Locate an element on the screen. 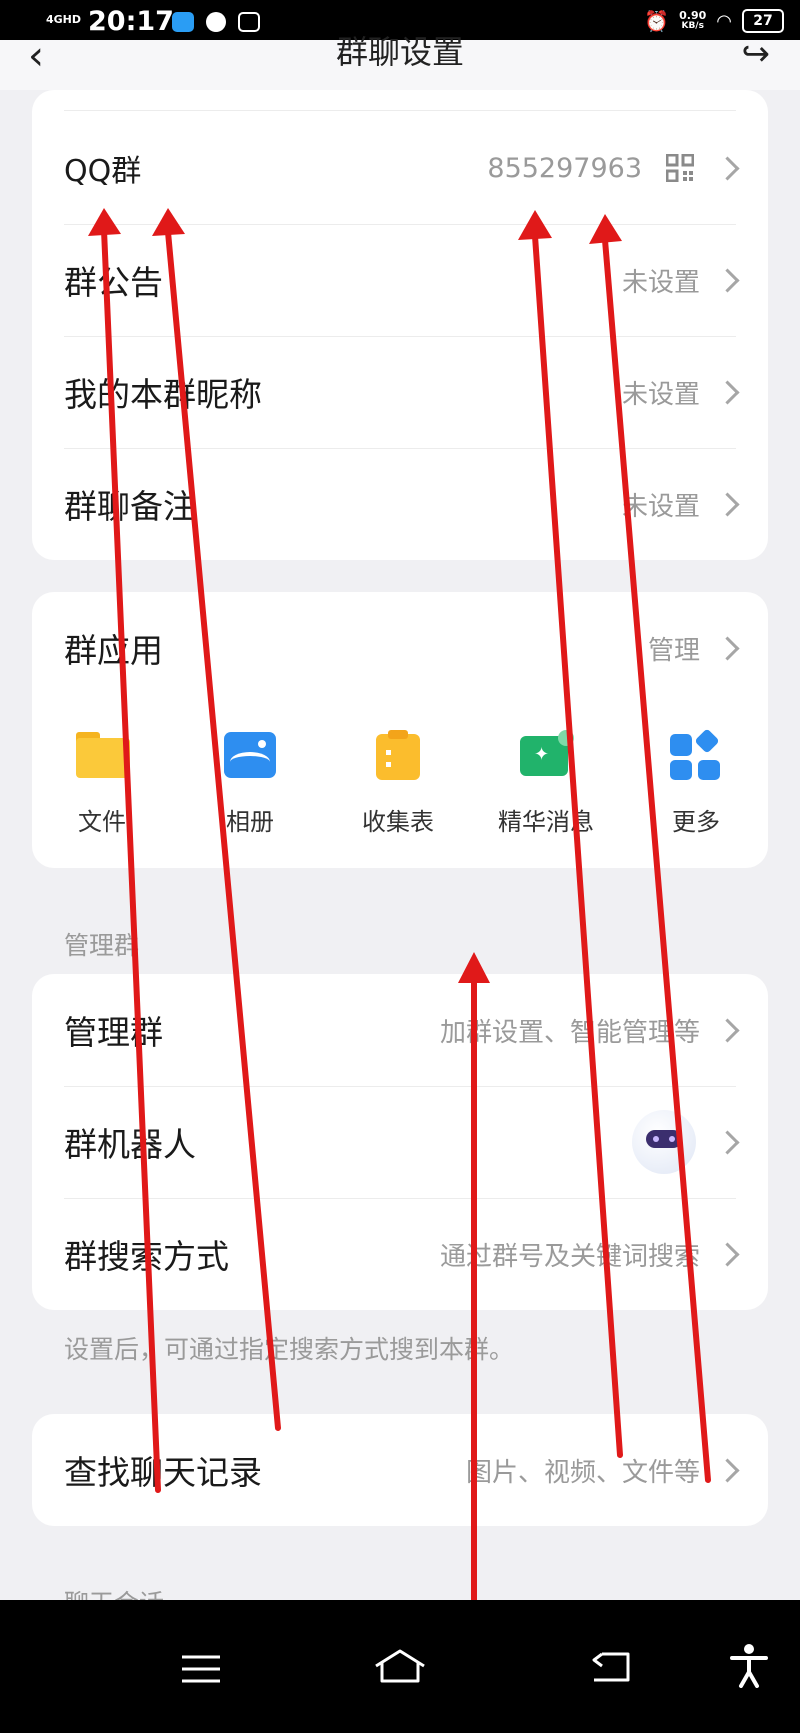 Image resolution: width=800 pixels, height=1733 pixels. row-label: 群聊备注 is located at coordinates (130, 506).